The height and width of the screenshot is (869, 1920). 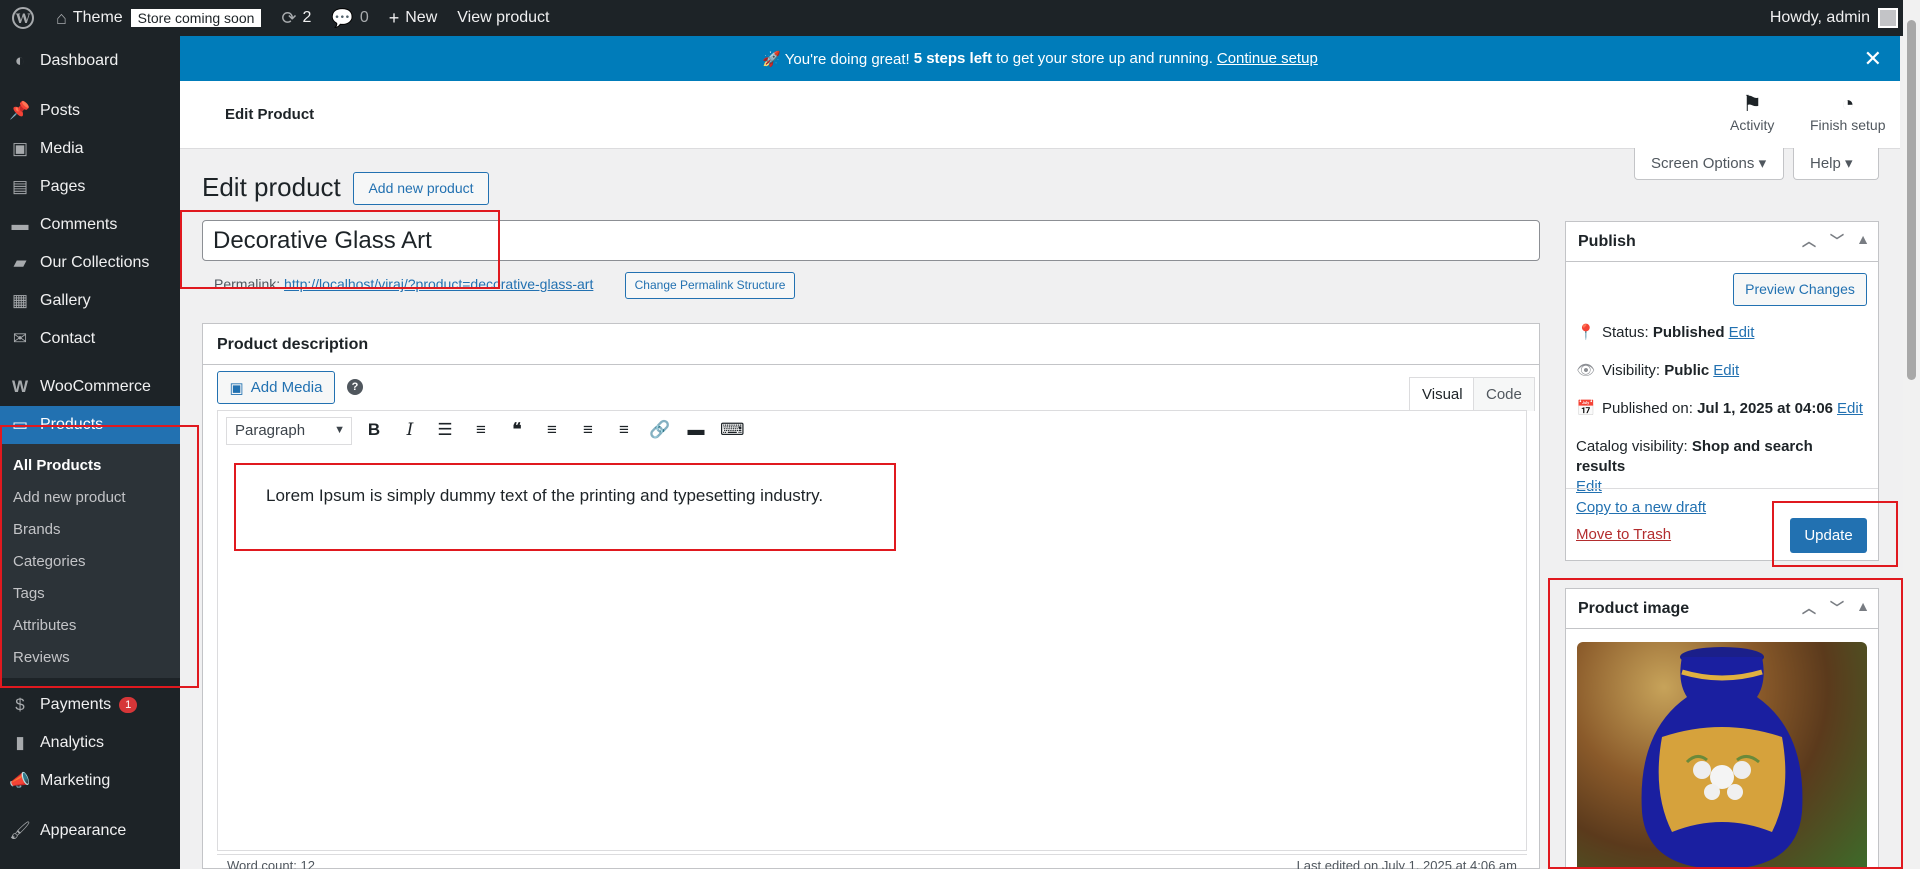 What do you see at coordinates (20, 60) in the screenshot?
I see `dashboard-icon: ◐` at bounding box center [20, 60].